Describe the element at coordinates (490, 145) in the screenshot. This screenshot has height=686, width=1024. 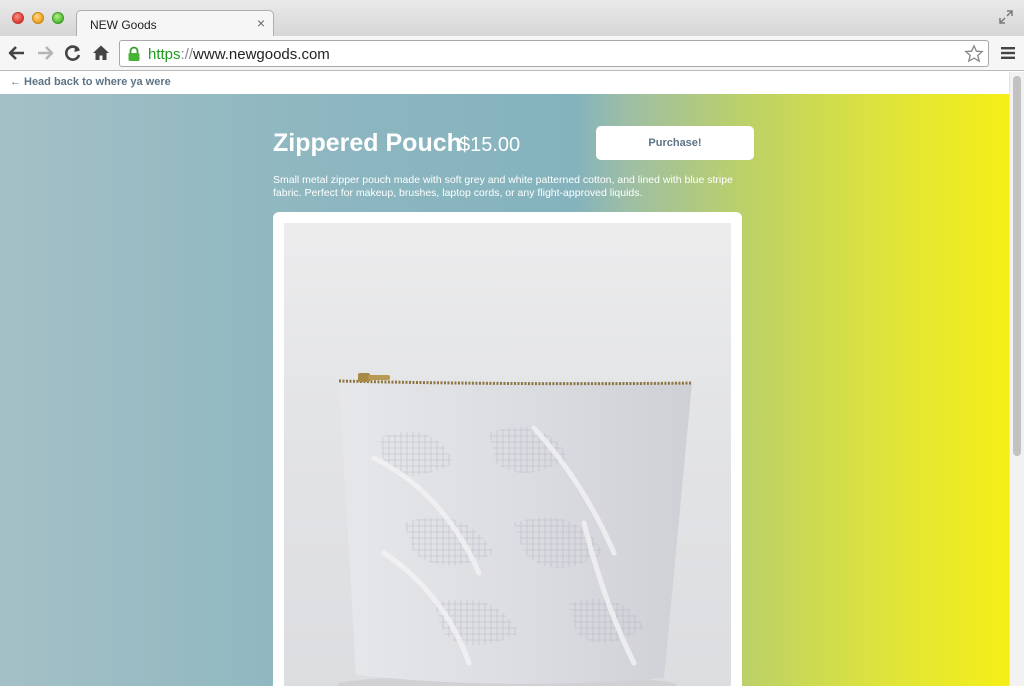
I see `product-price: $15.00` at that location.